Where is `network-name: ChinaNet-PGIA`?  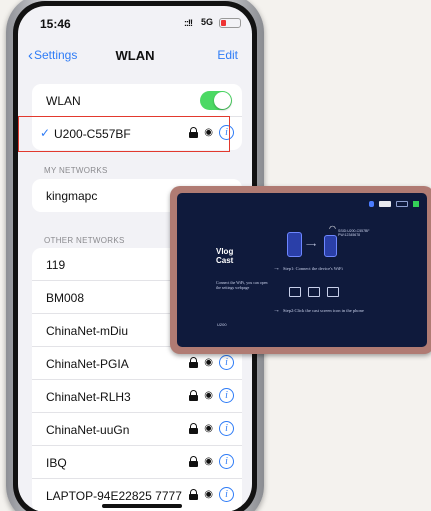 network-name: ChinaNet-PGIA is located at coordinates (87, 364).